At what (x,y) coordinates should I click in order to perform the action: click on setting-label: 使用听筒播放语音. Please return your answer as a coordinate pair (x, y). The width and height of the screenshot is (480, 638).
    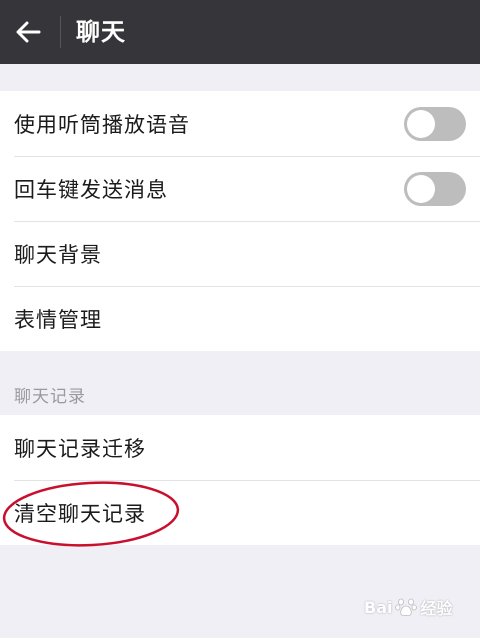
    Looking at the image, I should click on (102, 124).